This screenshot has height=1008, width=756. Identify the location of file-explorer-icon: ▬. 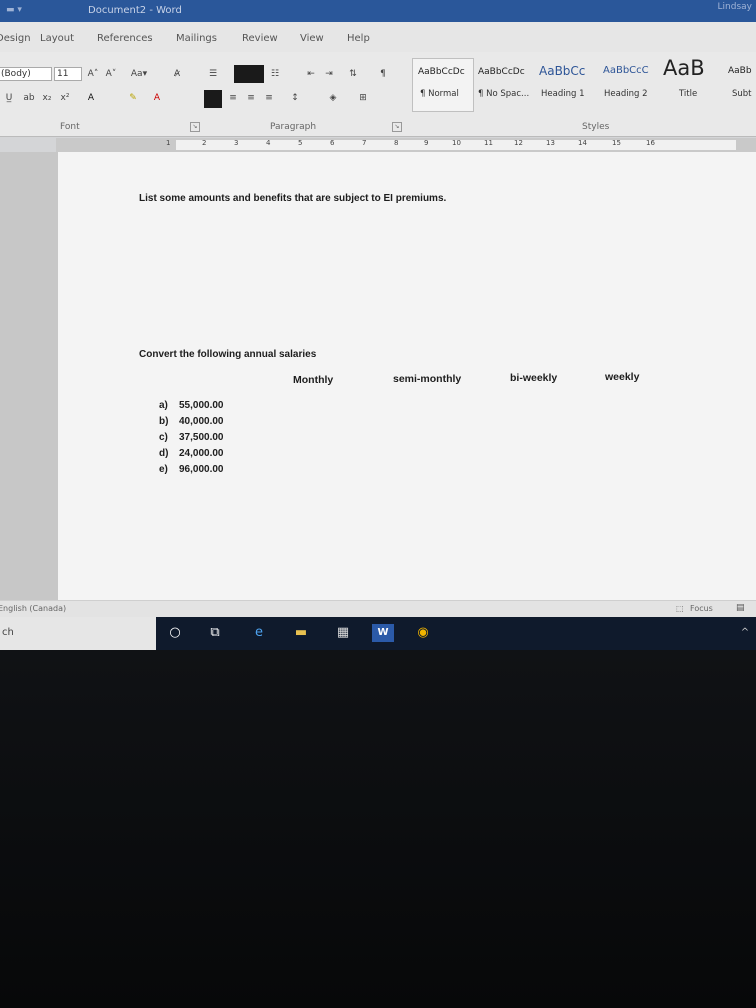
(301, 633).